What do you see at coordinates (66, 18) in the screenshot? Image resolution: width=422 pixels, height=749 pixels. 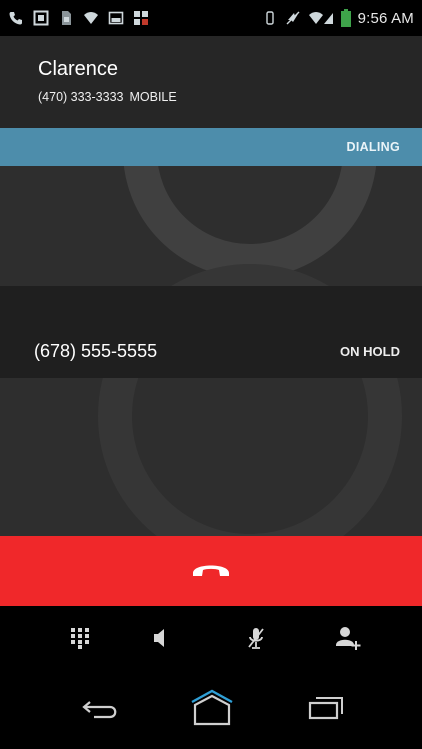 I see `sim-icon` at bounding box center [66, 18].